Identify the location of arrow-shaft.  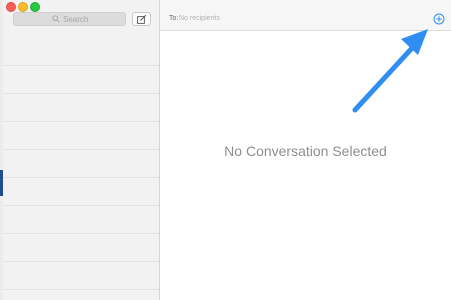
(384, 78).